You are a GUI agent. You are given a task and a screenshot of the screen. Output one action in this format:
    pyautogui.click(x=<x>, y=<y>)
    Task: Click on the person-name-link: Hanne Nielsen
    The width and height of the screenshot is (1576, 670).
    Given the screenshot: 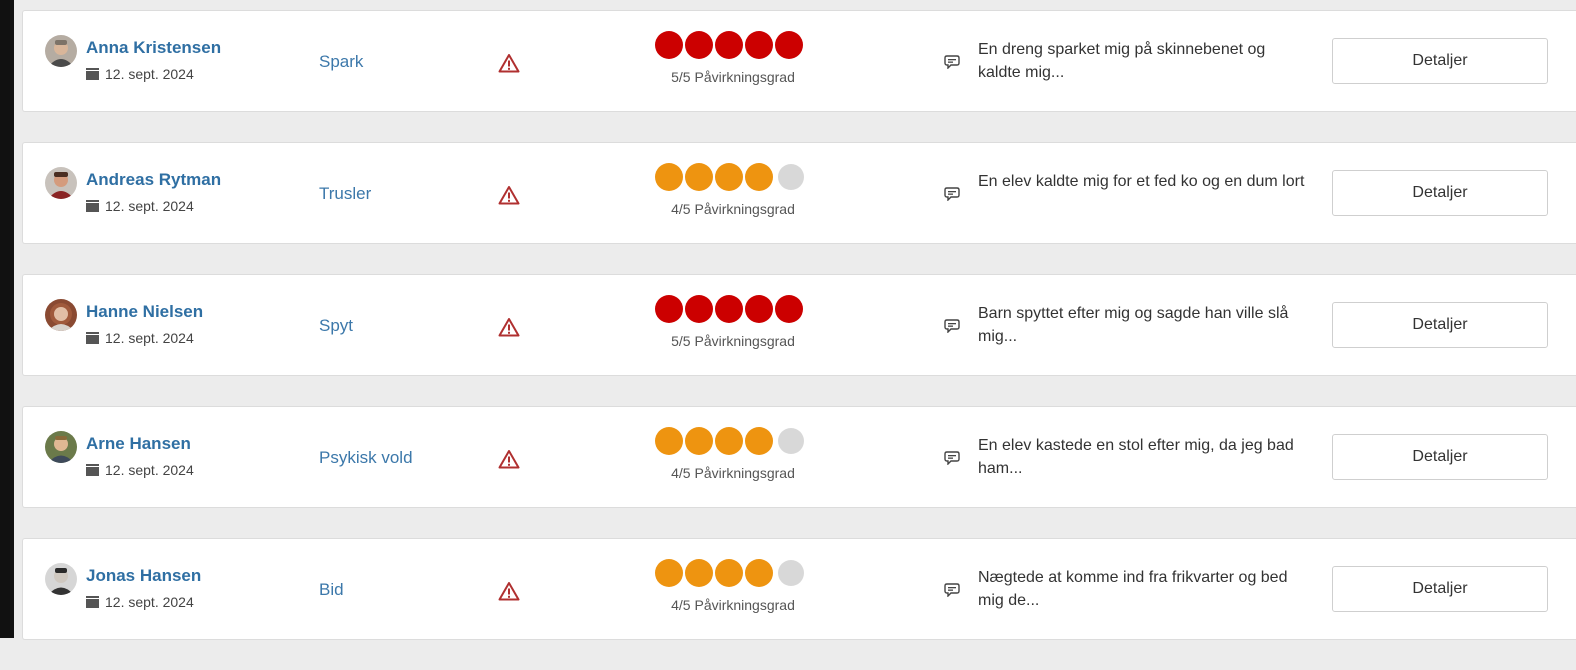 What is the action you would take?
    pyautogui.click(x=144, y=312)
    